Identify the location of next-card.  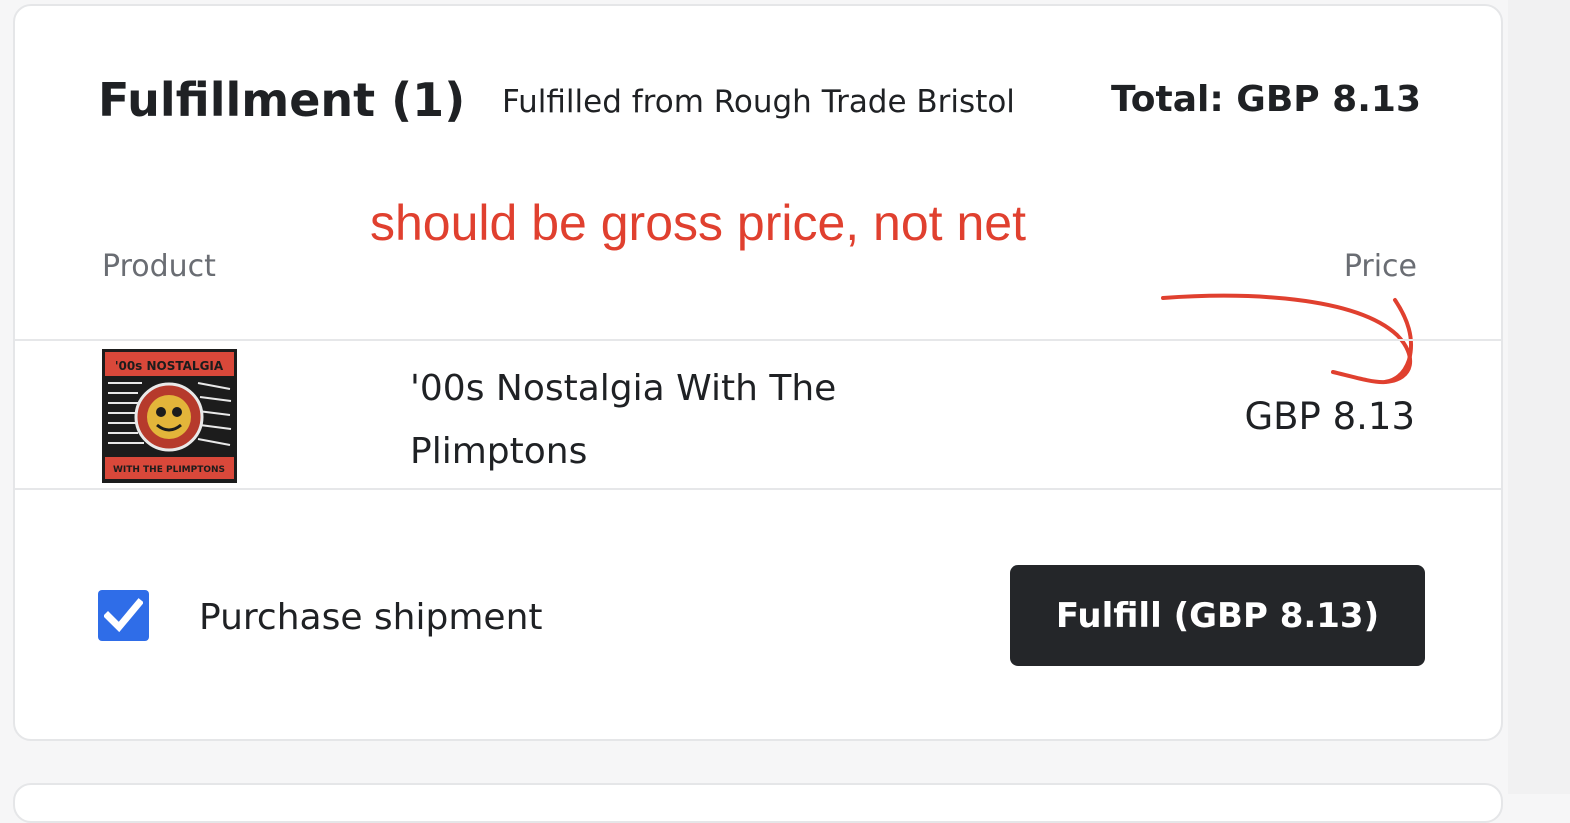
(758, 803).